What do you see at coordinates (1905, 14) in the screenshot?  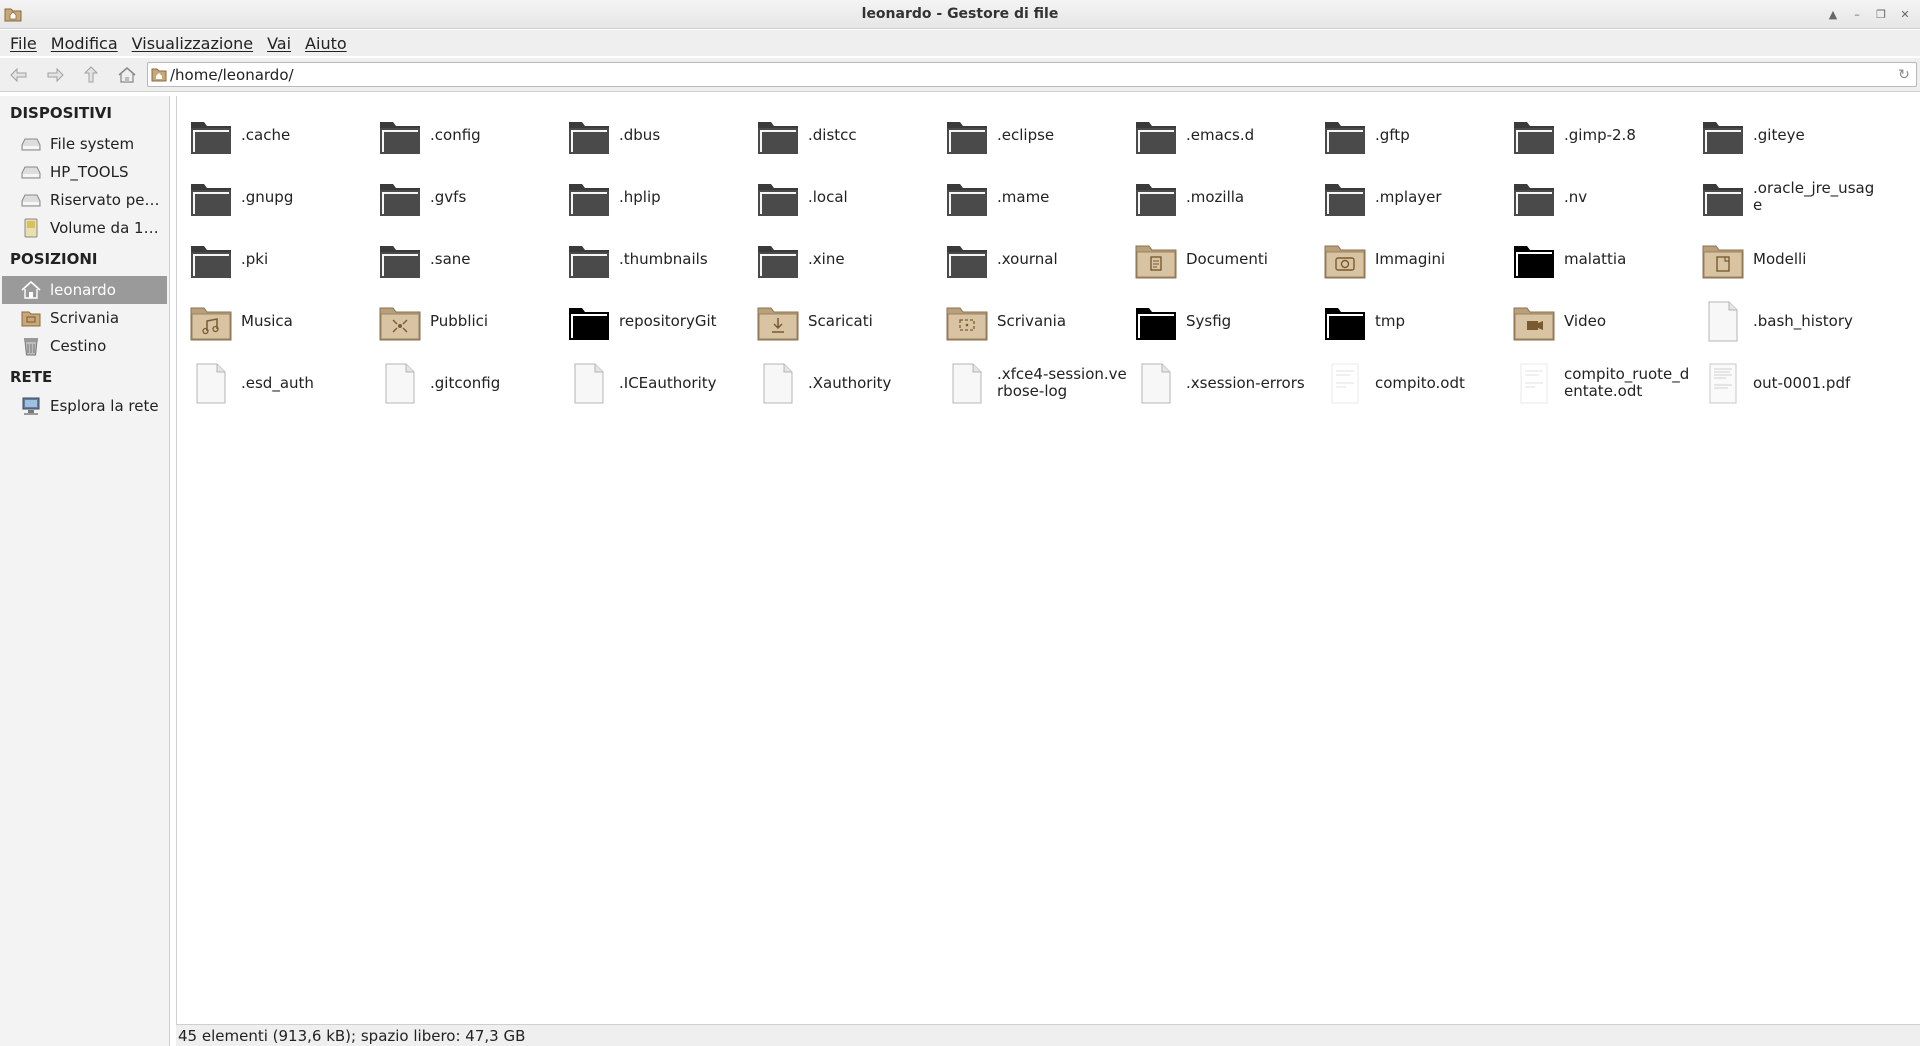 I see `close-window-icon: ✕` at bounding box center [1905, 14].